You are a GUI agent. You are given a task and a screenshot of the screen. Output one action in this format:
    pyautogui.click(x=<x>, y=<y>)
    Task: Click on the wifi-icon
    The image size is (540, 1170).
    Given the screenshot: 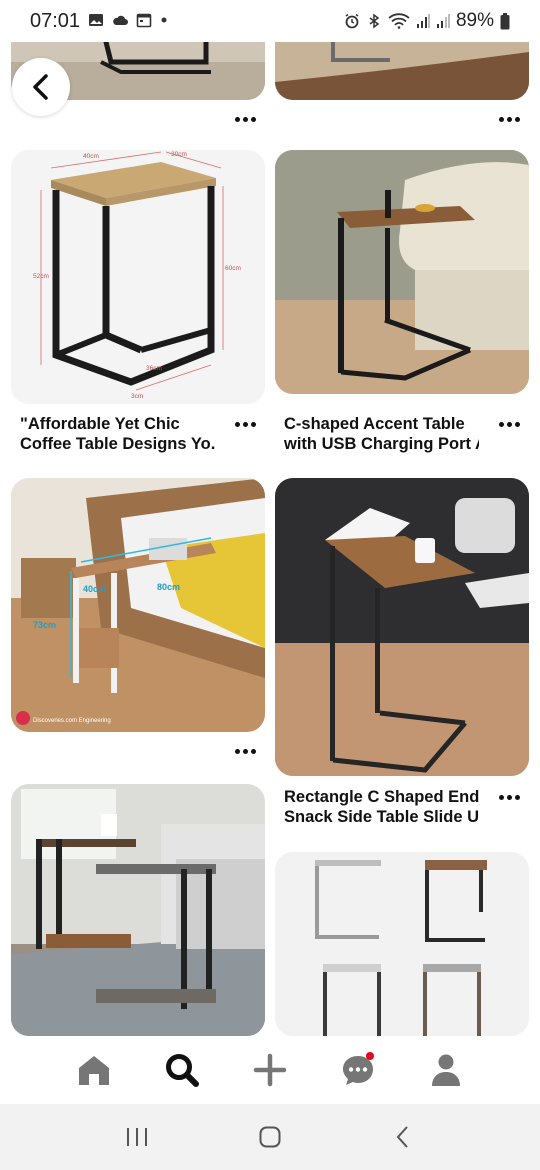 What is the action you would take?
    pyautogui.click(x=399, y=21)
    